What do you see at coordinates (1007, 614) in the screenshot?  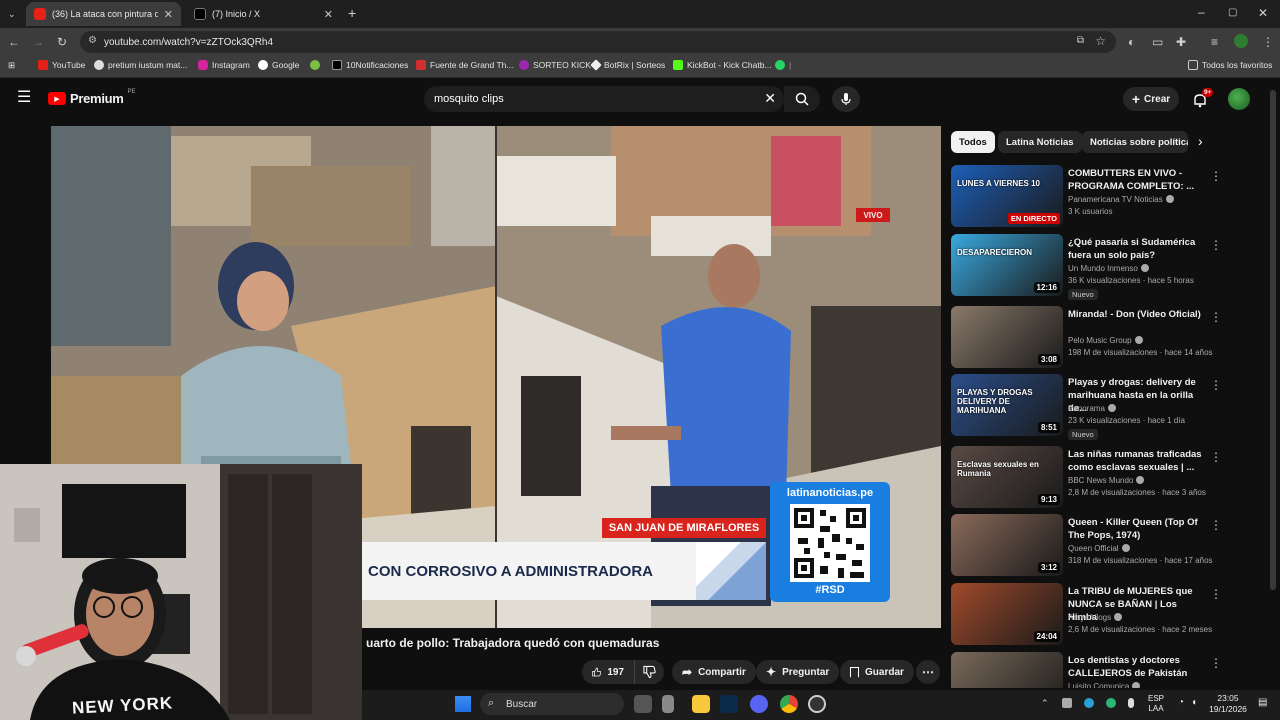 I see `video-thumbnail: 24:04` at bounding box center [1007, 614].